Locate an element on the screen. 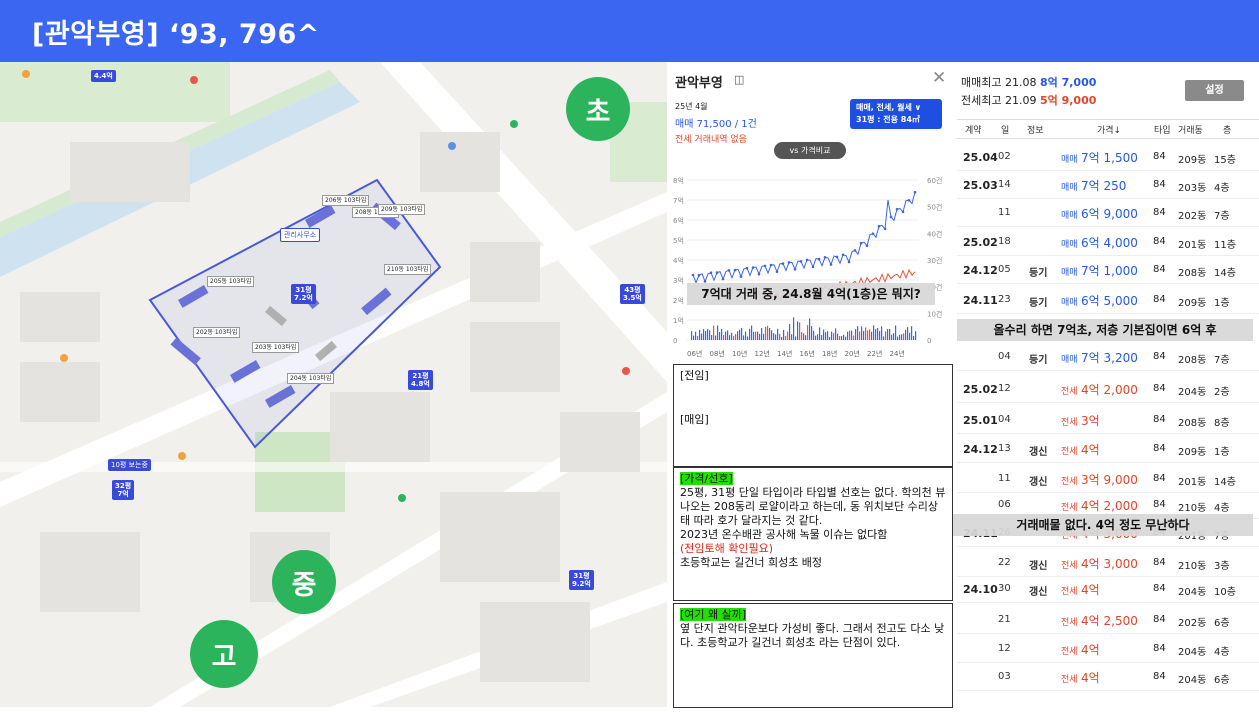 Image resolution: width=1259 pixels, height=712 pixels. table-row: 12 전세 4억 84 204동 4층 is located at coordinates (1108, 649).